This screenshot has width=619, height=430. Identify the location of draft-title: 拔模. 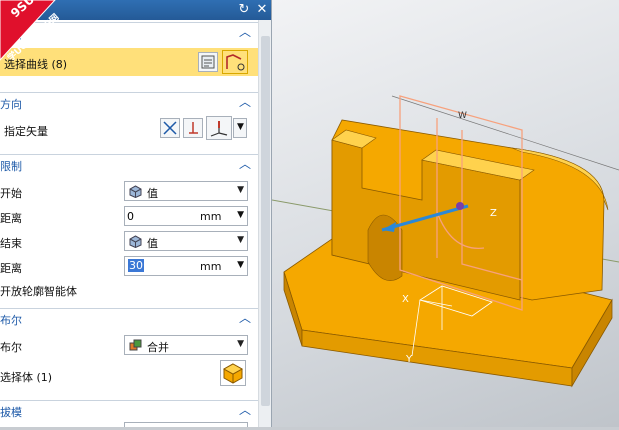
(11, 412).